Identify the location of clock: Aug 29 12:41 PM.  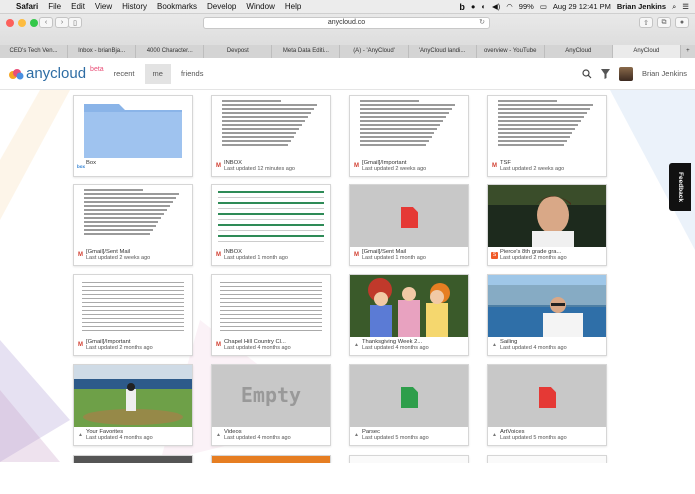
(582, 6).